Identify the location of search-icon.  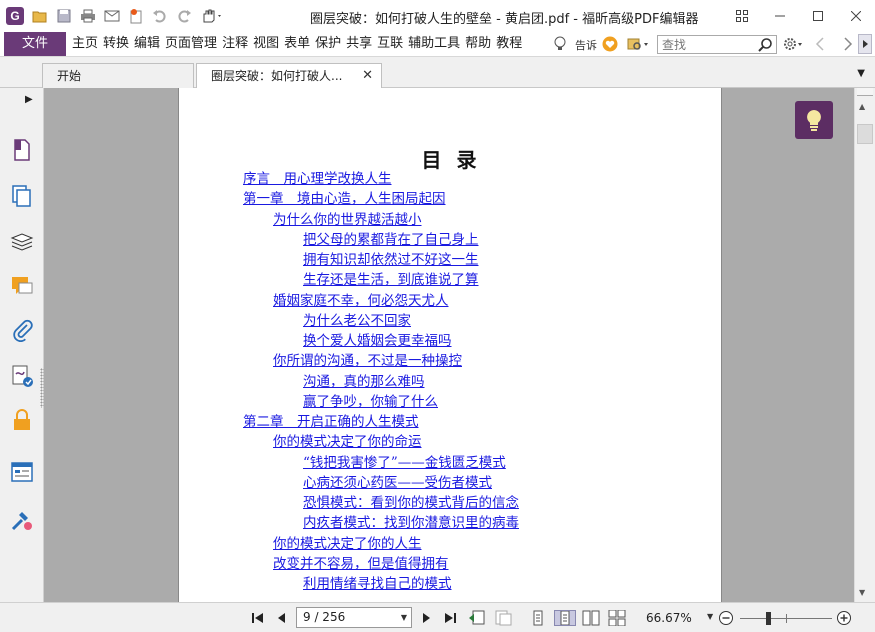
(765, 45).